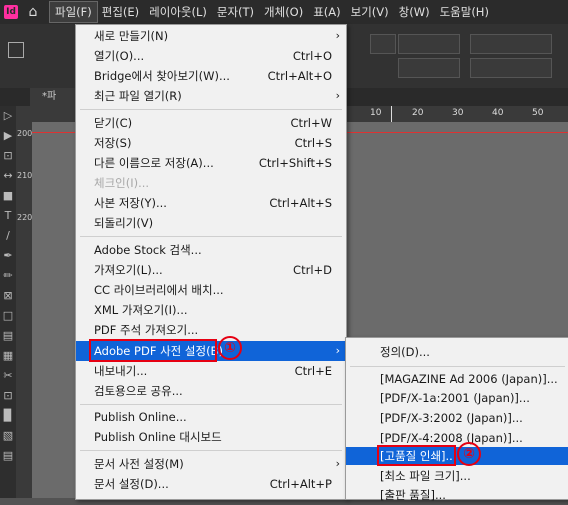  Describe the element at coordinates (8, 196) in the screenshot. I see `content-collector-icon: ■` at that location.